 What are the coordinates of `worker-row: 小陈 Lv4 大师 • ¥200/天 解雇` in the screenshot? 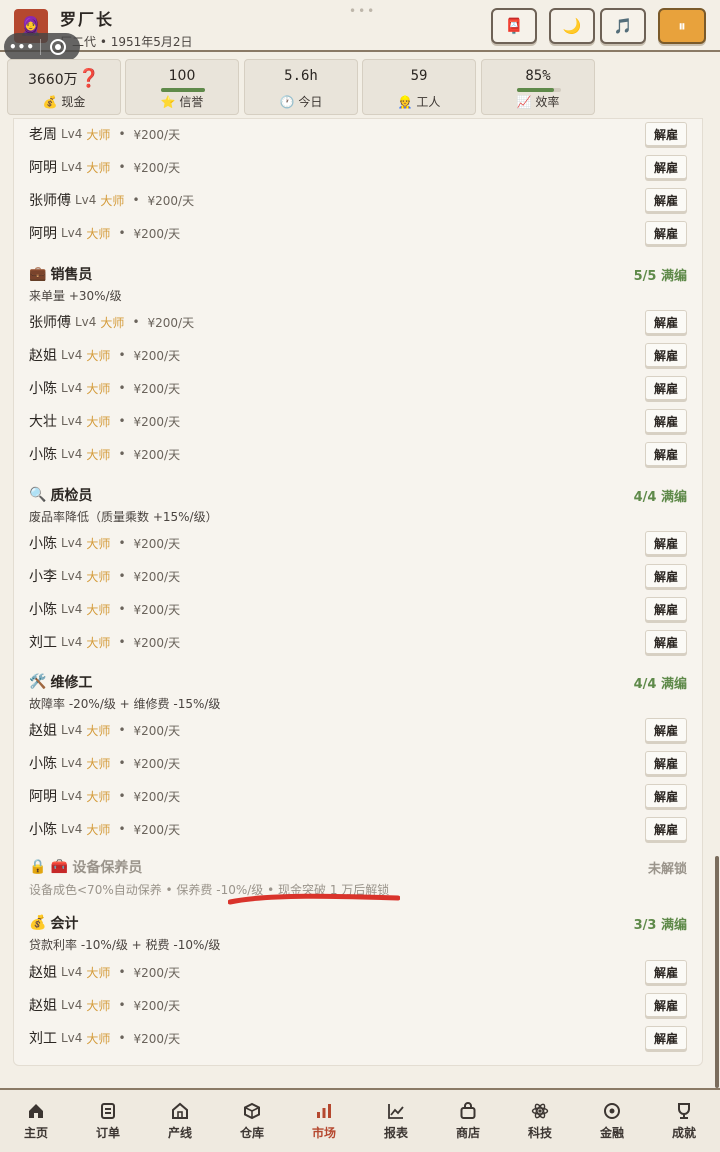 It's located at (358, 454).